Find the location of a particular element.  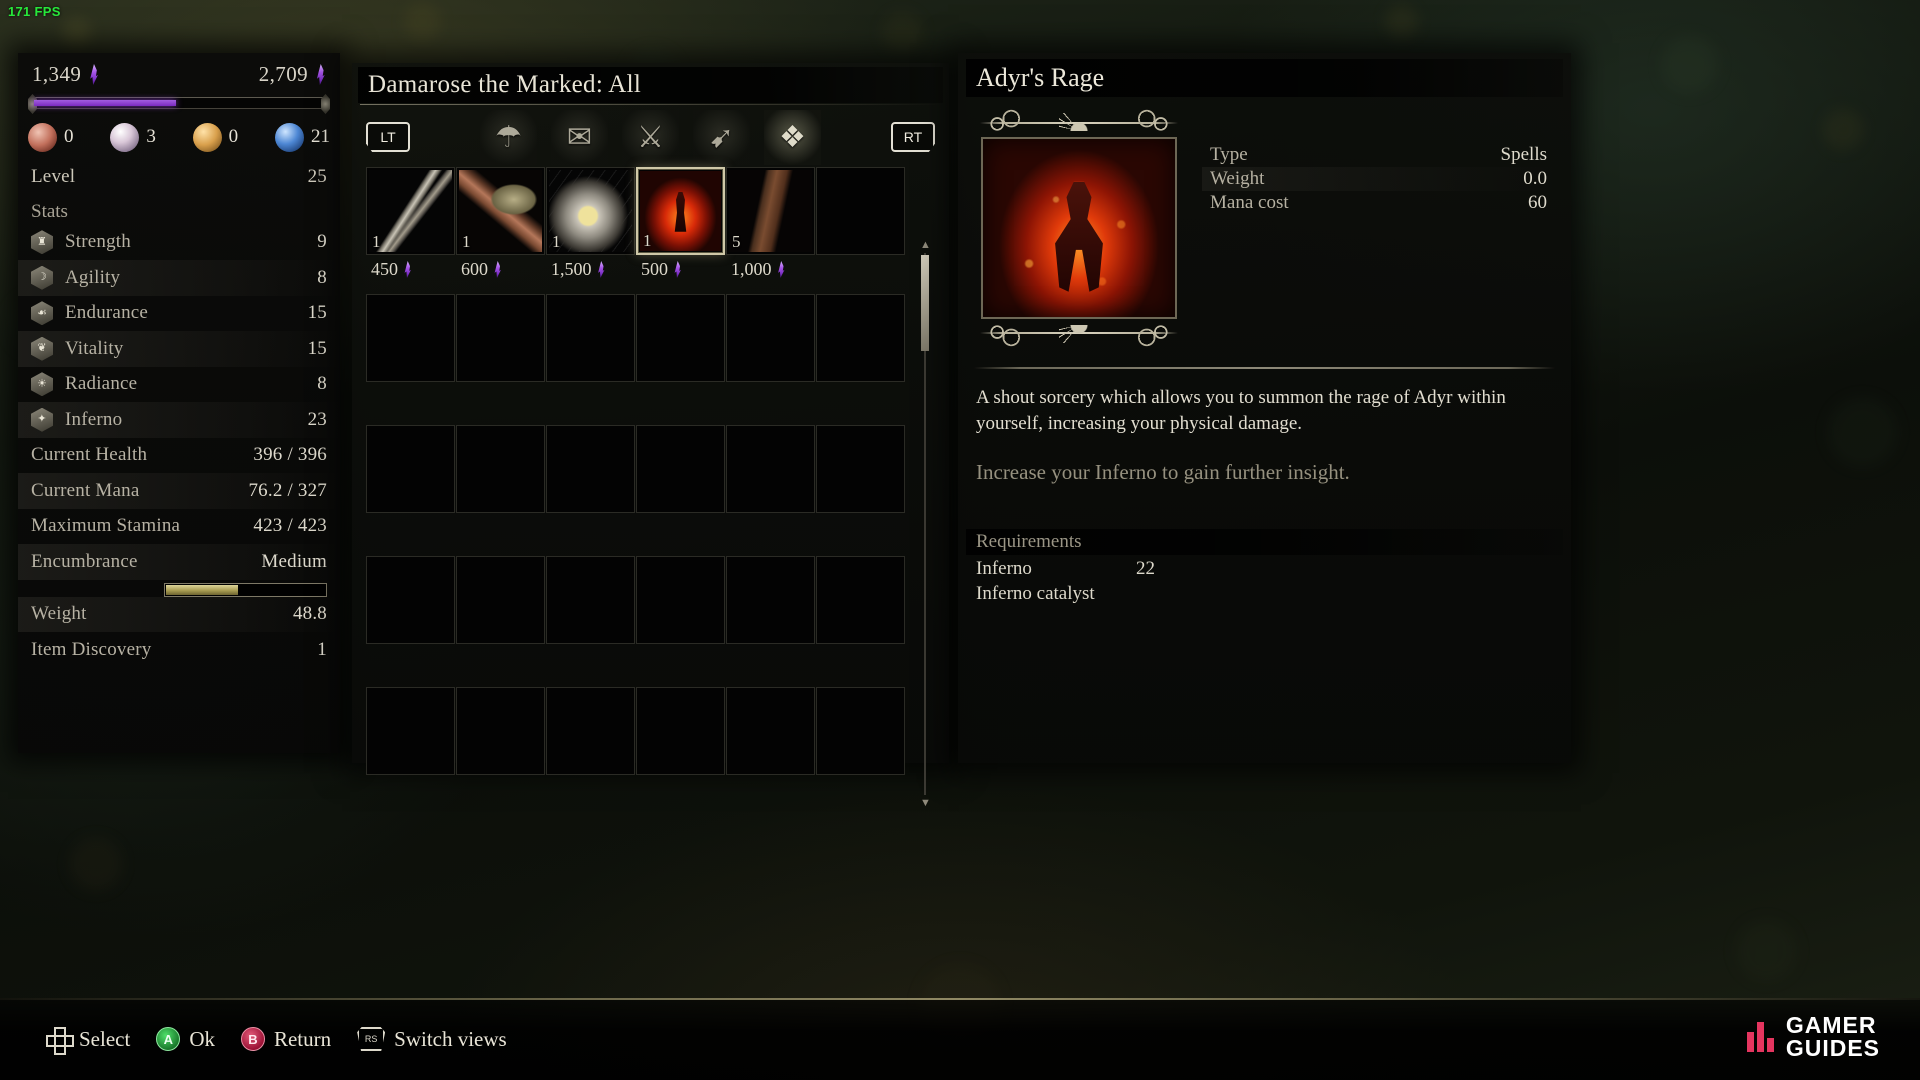

requirement-row: Inferno catalyst is located at coordinates (1264, 592).